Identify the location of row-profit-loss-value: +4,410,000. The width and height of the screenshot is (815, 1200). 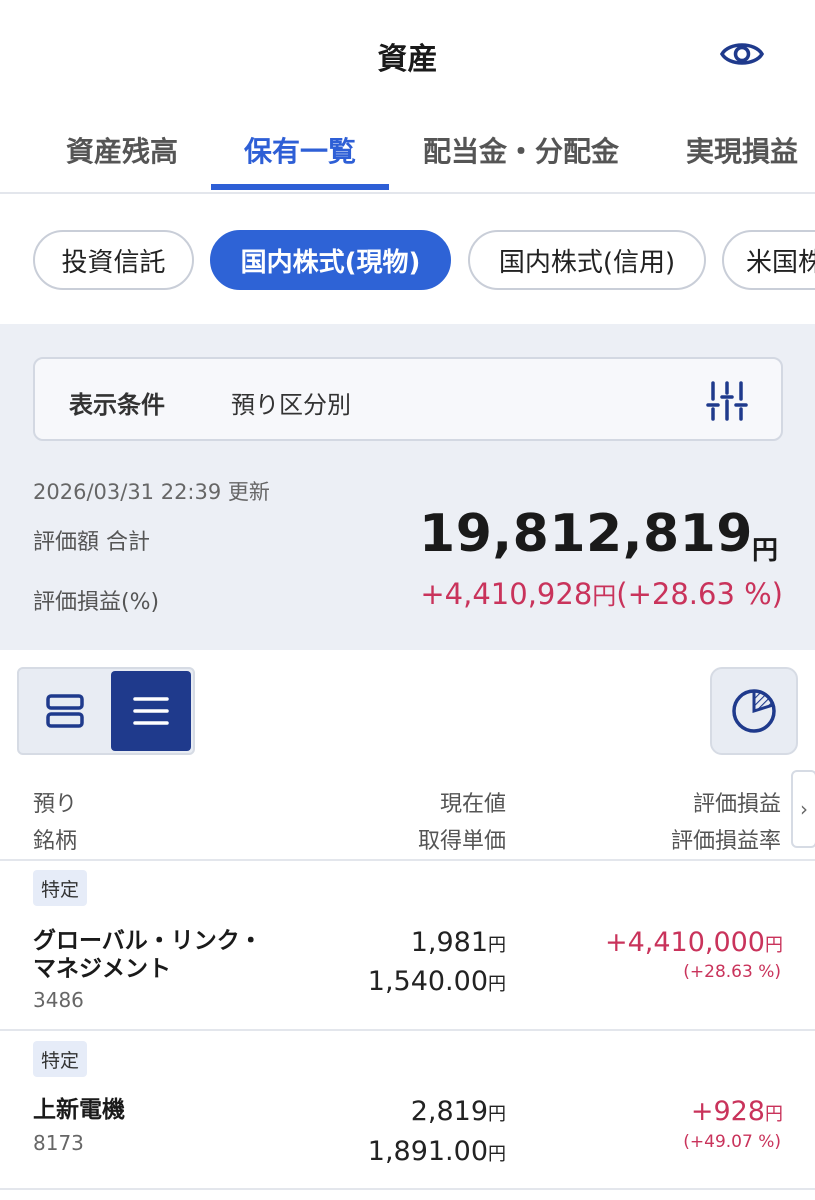
(684, 942).